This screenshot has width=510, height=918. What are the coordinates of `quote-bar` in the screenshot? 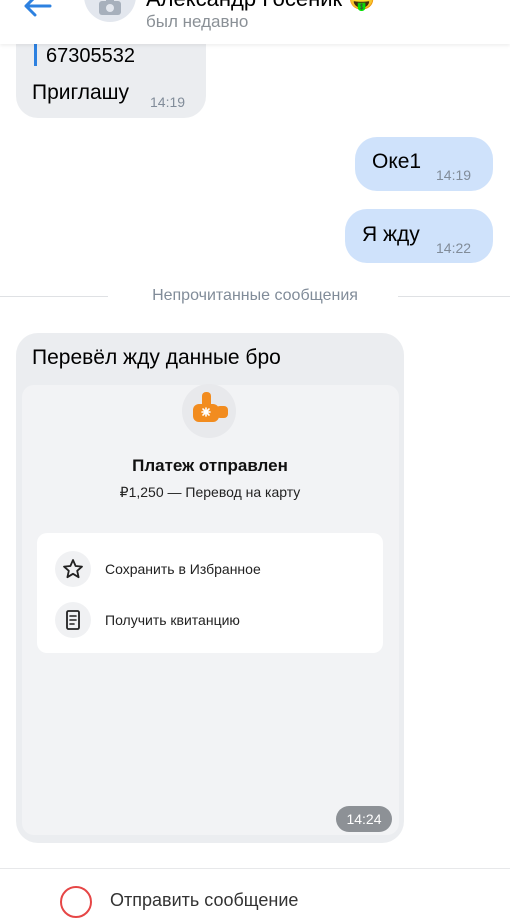 It's located at (35, 55).